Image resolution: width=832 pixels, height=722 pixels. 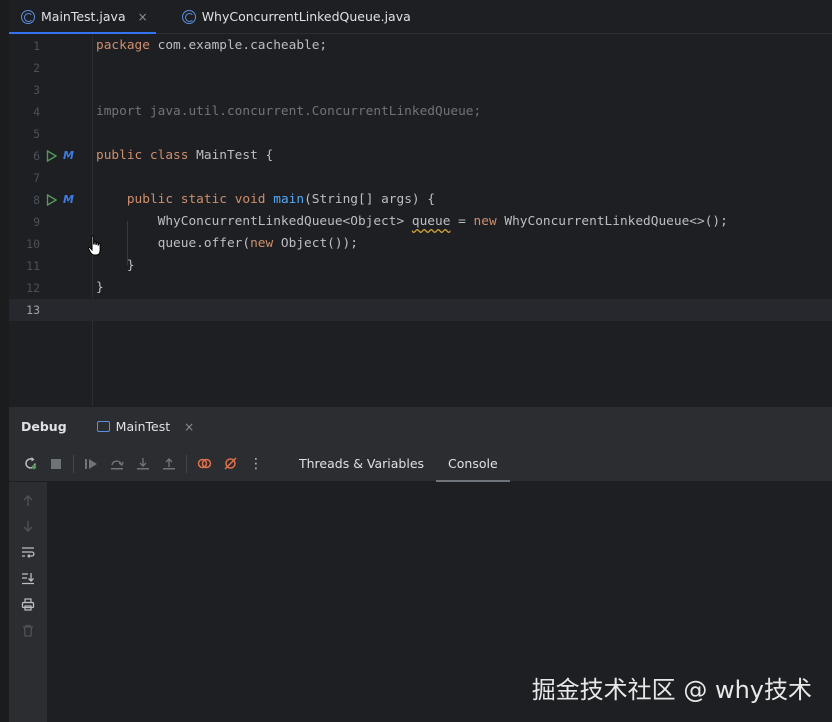 I want to click on console-side-toolbar, so click(x=28, y=602).